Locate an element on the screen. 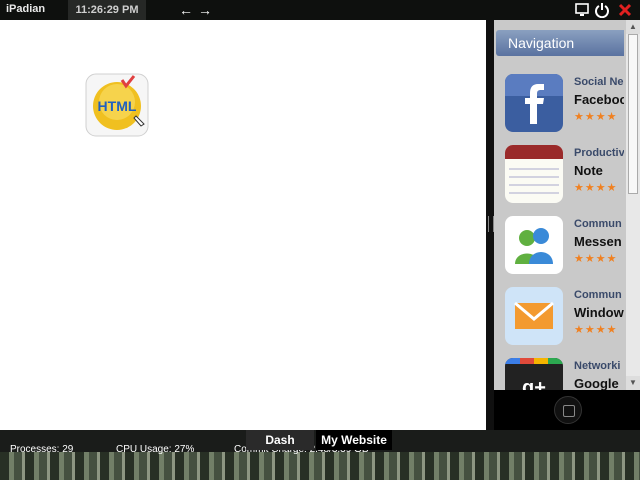  nav-item-name: Google is located at coordinates (596, 383).